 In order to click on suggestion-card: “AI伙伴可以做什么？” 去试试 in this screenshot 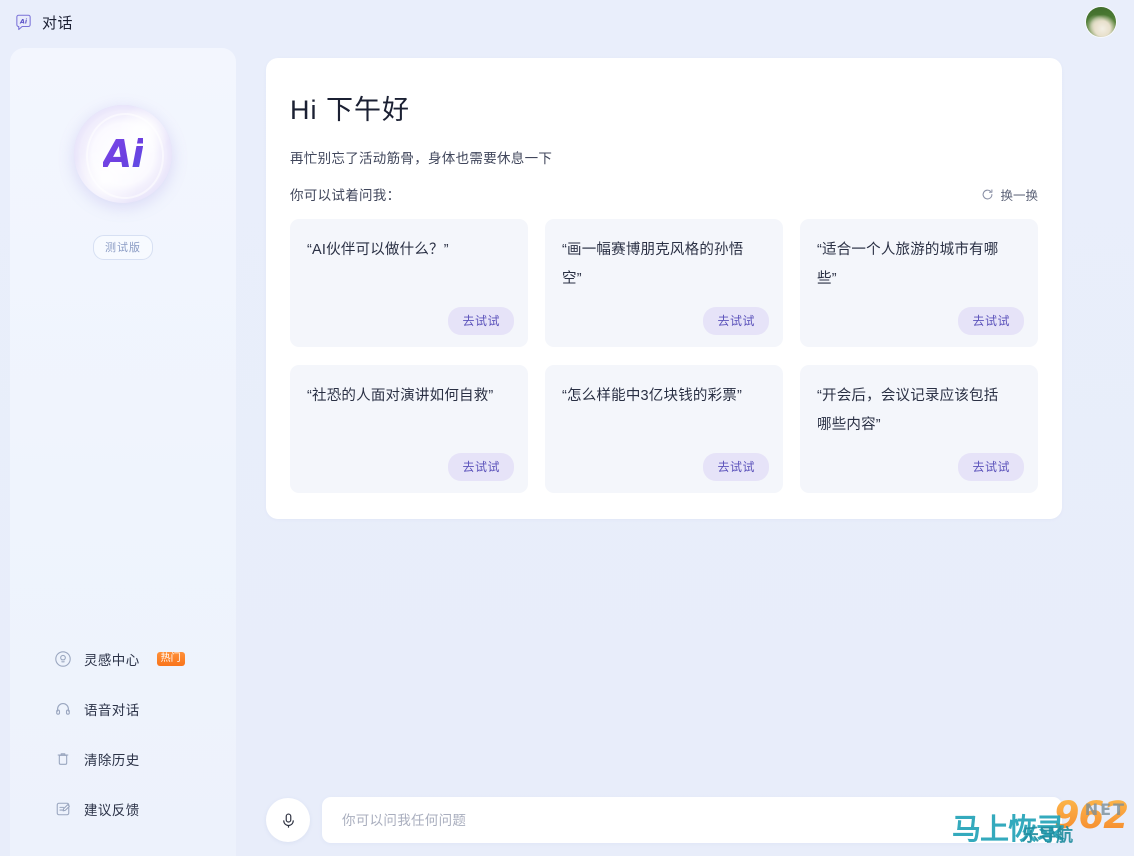, I will do `click(409, 283)`.